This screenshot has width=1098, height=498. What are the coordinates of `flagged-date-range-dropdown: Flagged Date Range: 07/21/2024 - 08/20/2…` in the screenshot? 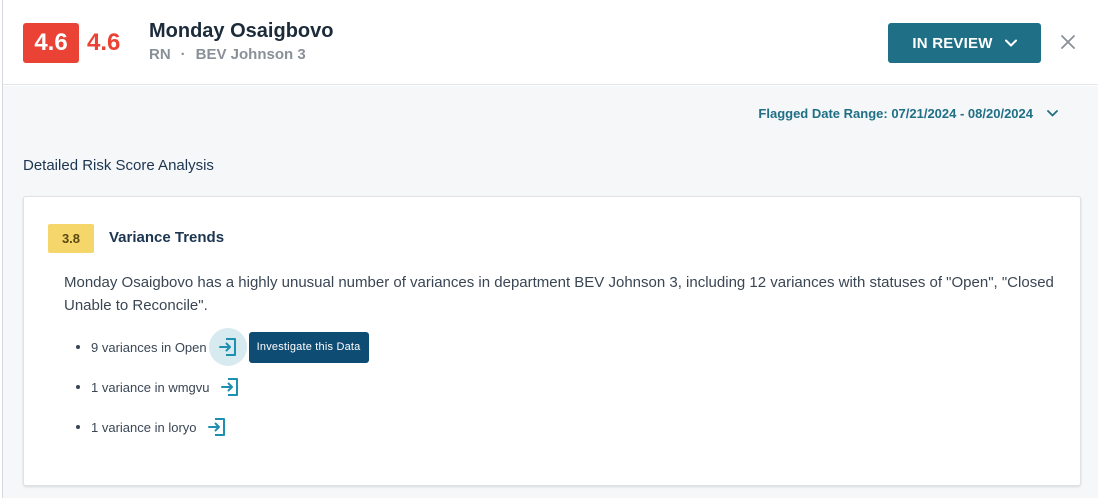 It's located at (908, 113).